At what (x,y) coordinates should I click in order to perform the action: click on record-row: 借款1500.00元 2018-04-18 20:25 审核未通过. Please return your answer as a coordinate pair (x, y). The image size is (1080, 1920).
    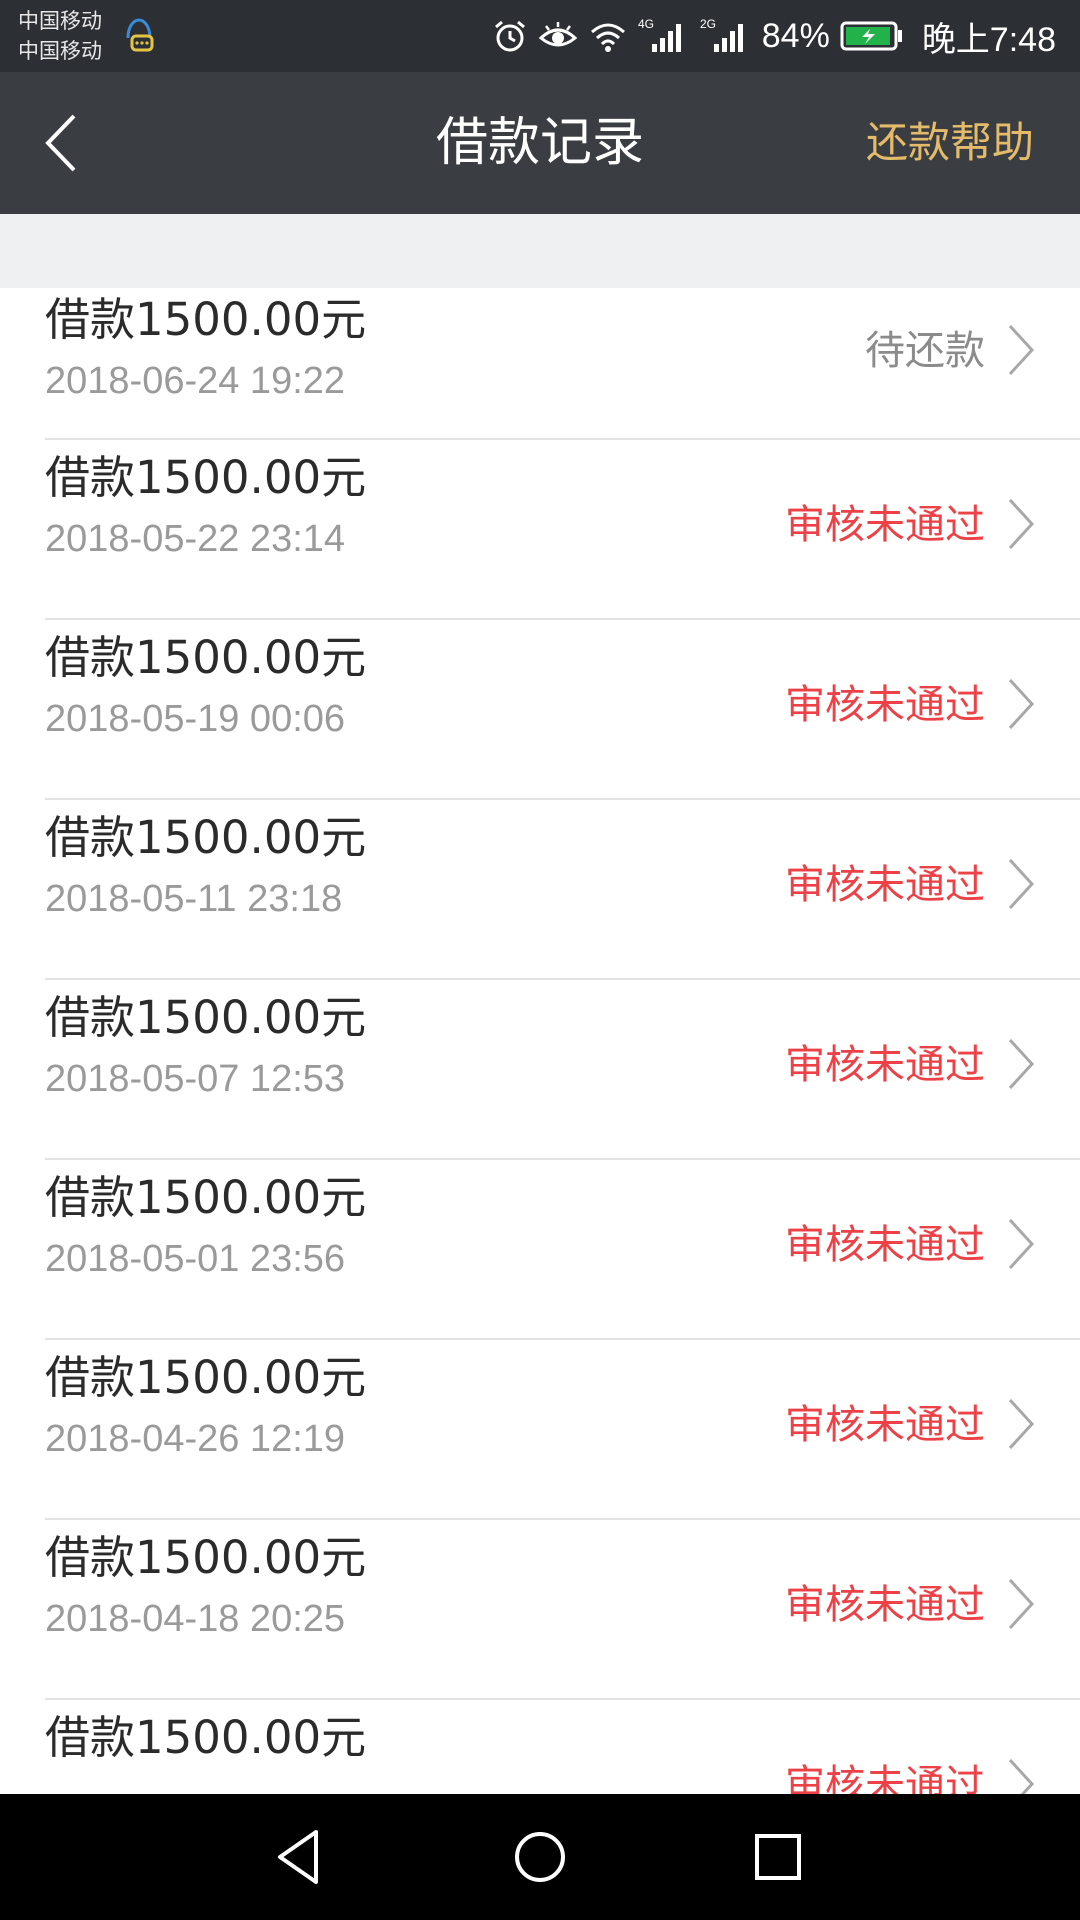
    Looking at the image, I should click on (540, 1610).